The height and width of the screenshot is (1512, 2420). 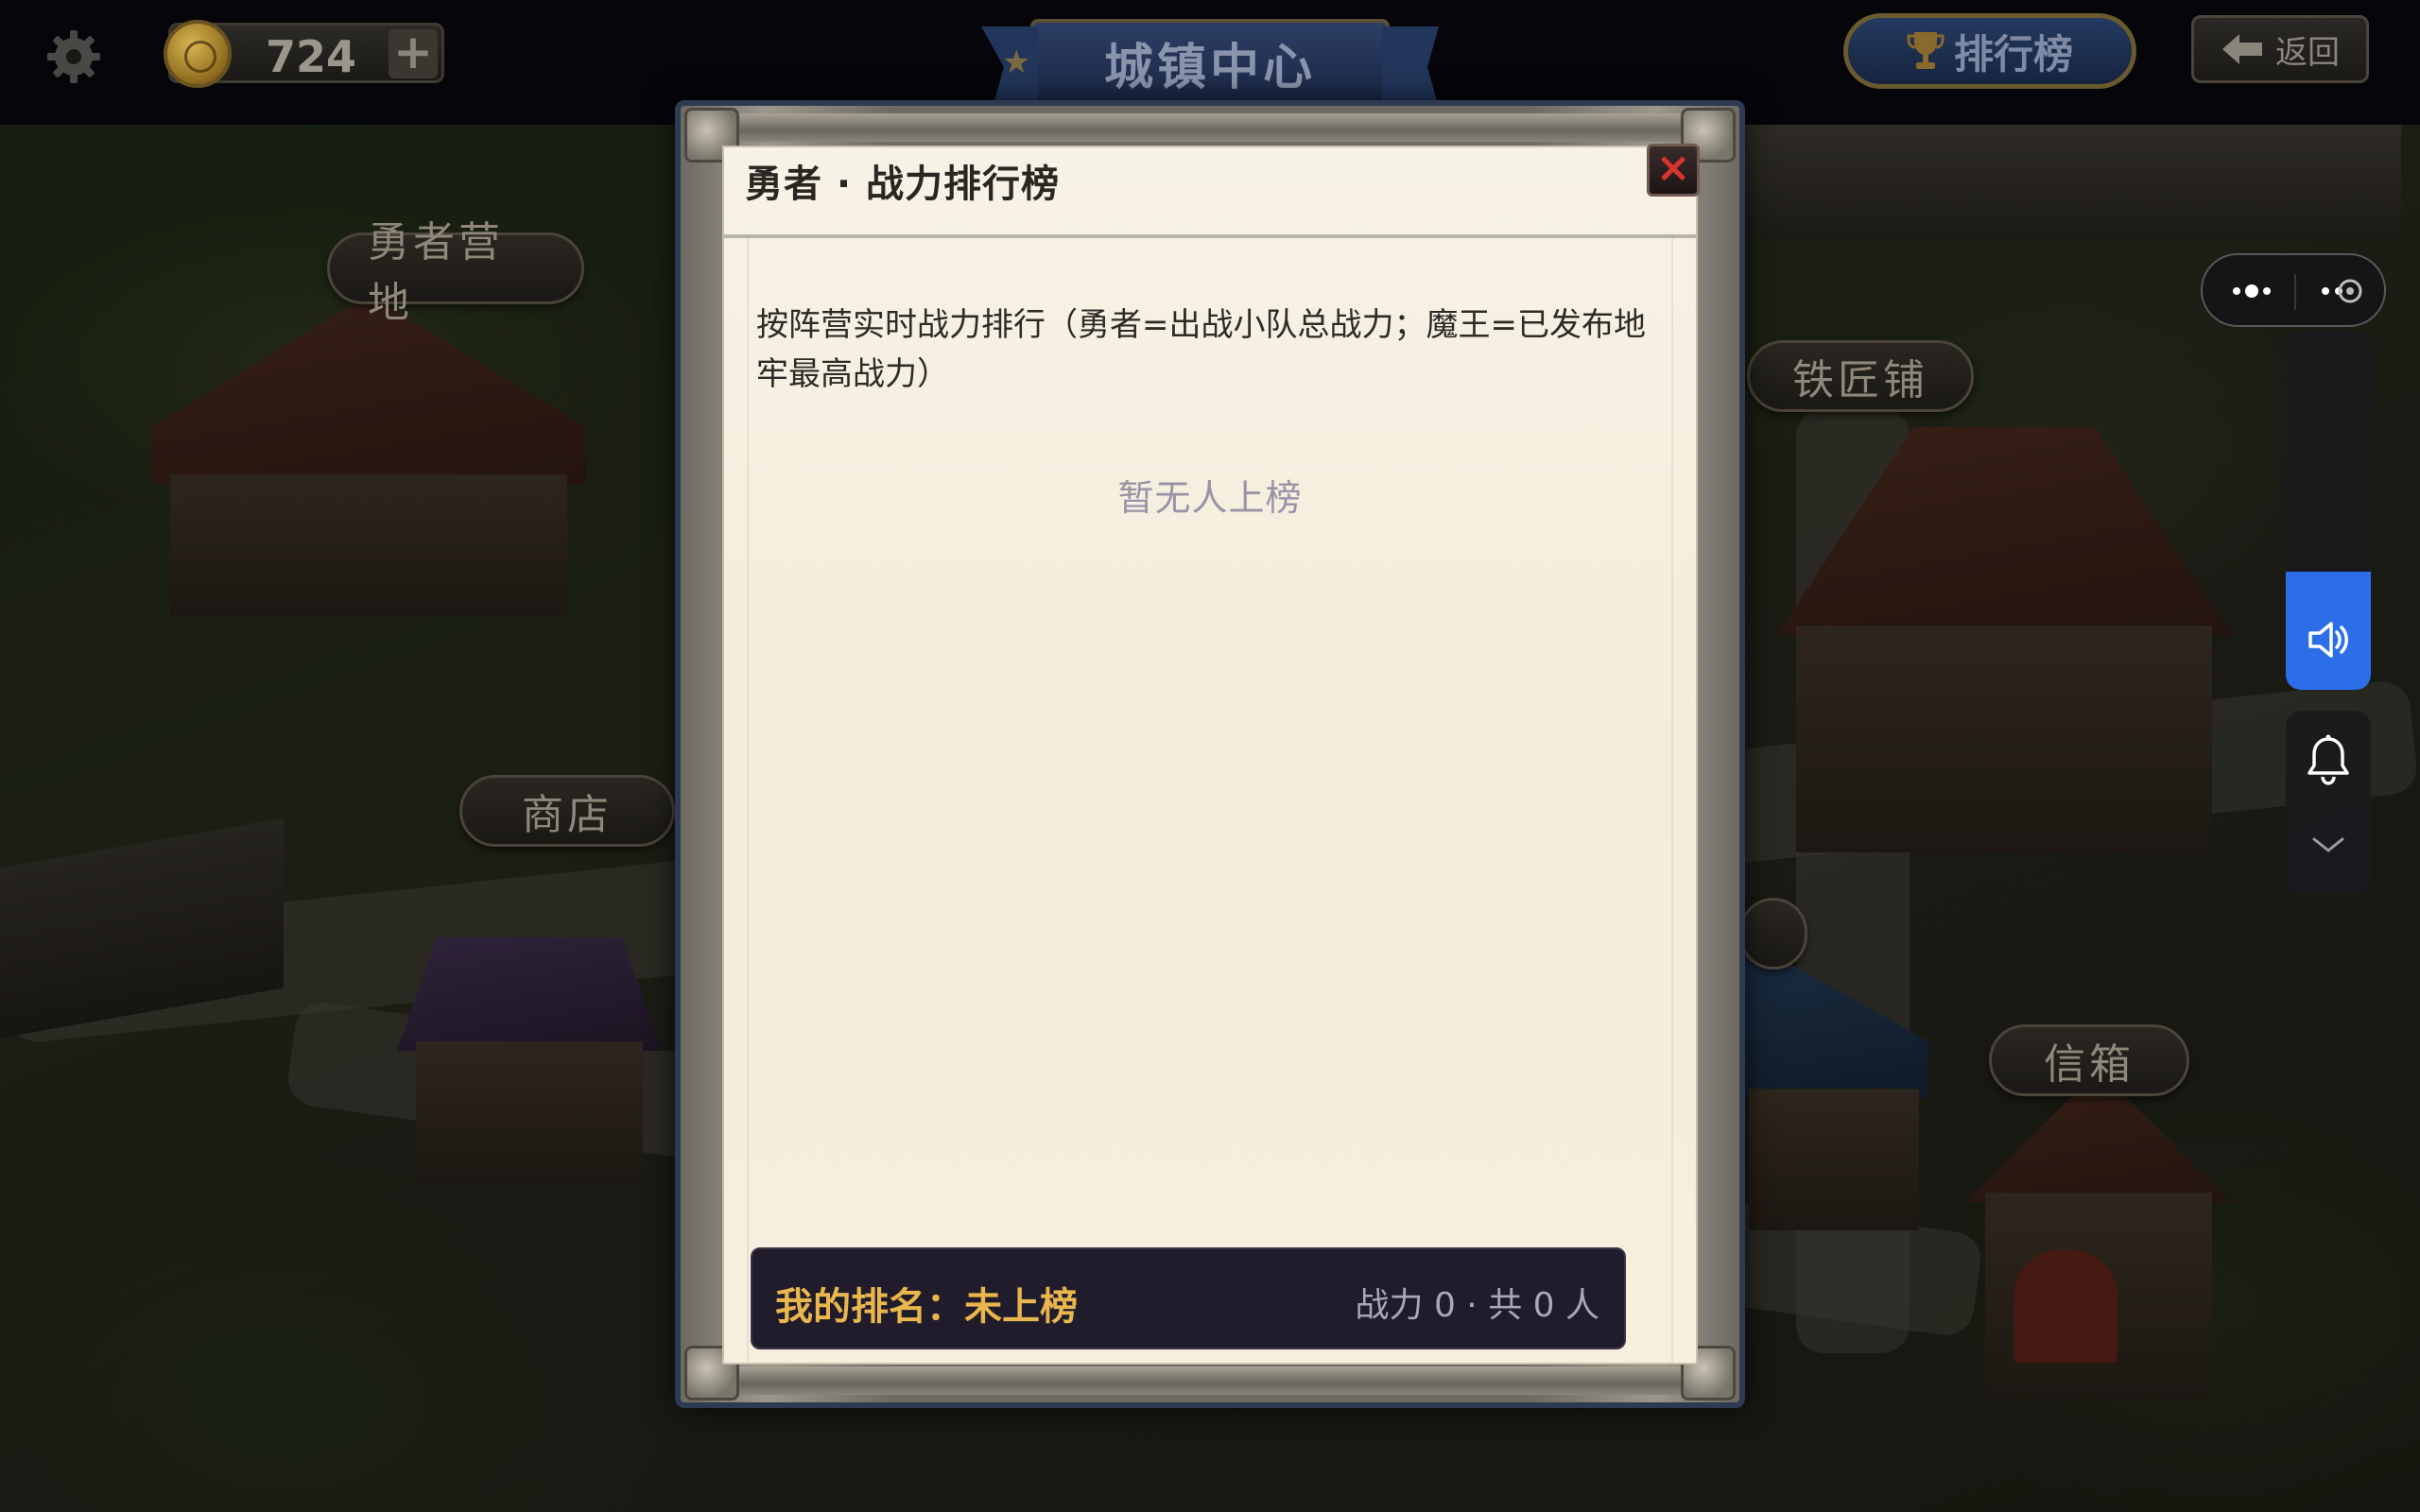 What do you see at coordinates (2328, 802) in the screenshot?
I see `notification-panel` at bounding box center [2328, 802].